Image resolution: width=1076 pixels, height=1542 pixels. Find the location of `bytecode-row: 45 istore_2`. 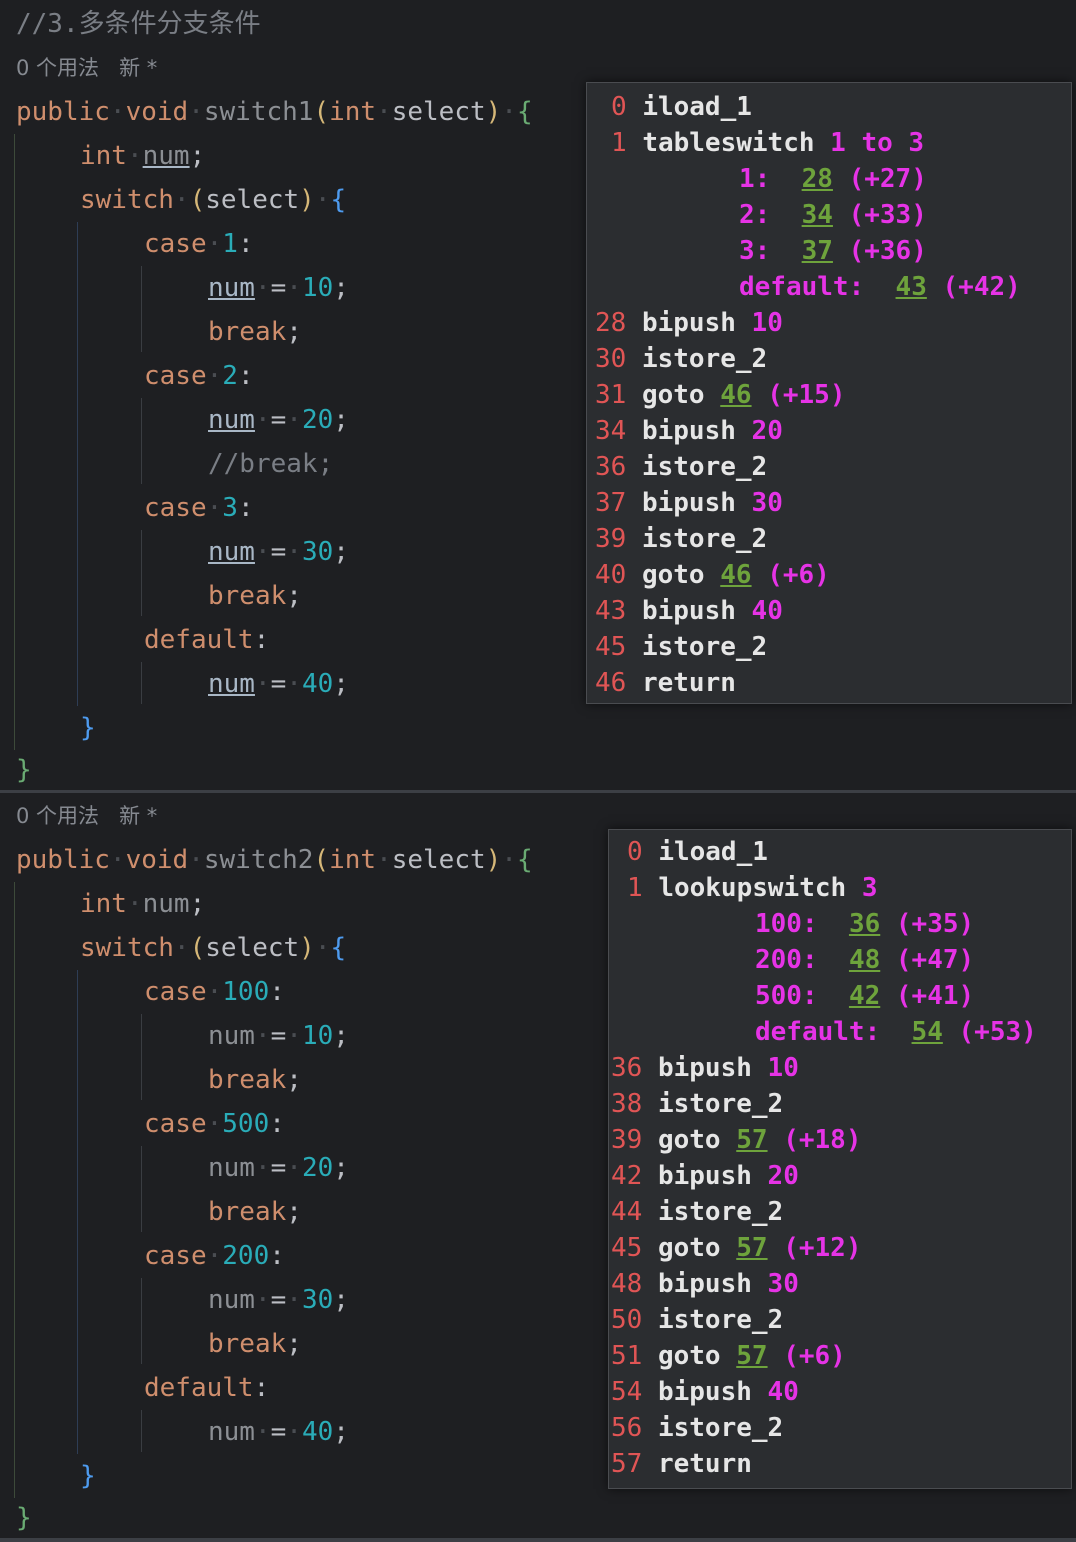

bytecode-row: 45 istore_2 is located at coordinates (681, 647).